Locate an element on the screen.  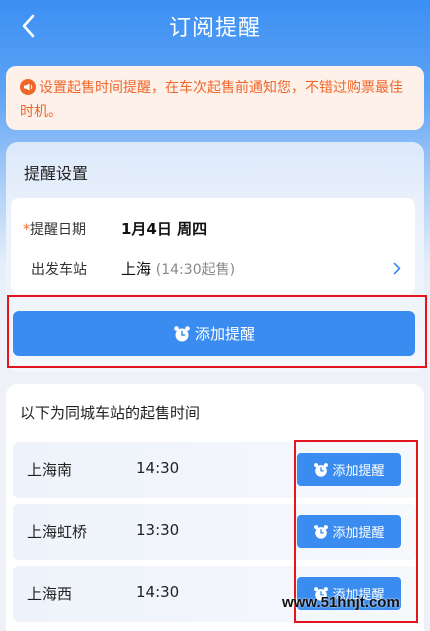
station-value: 上海 (14:30起售) is located at coordinates (178, 268).